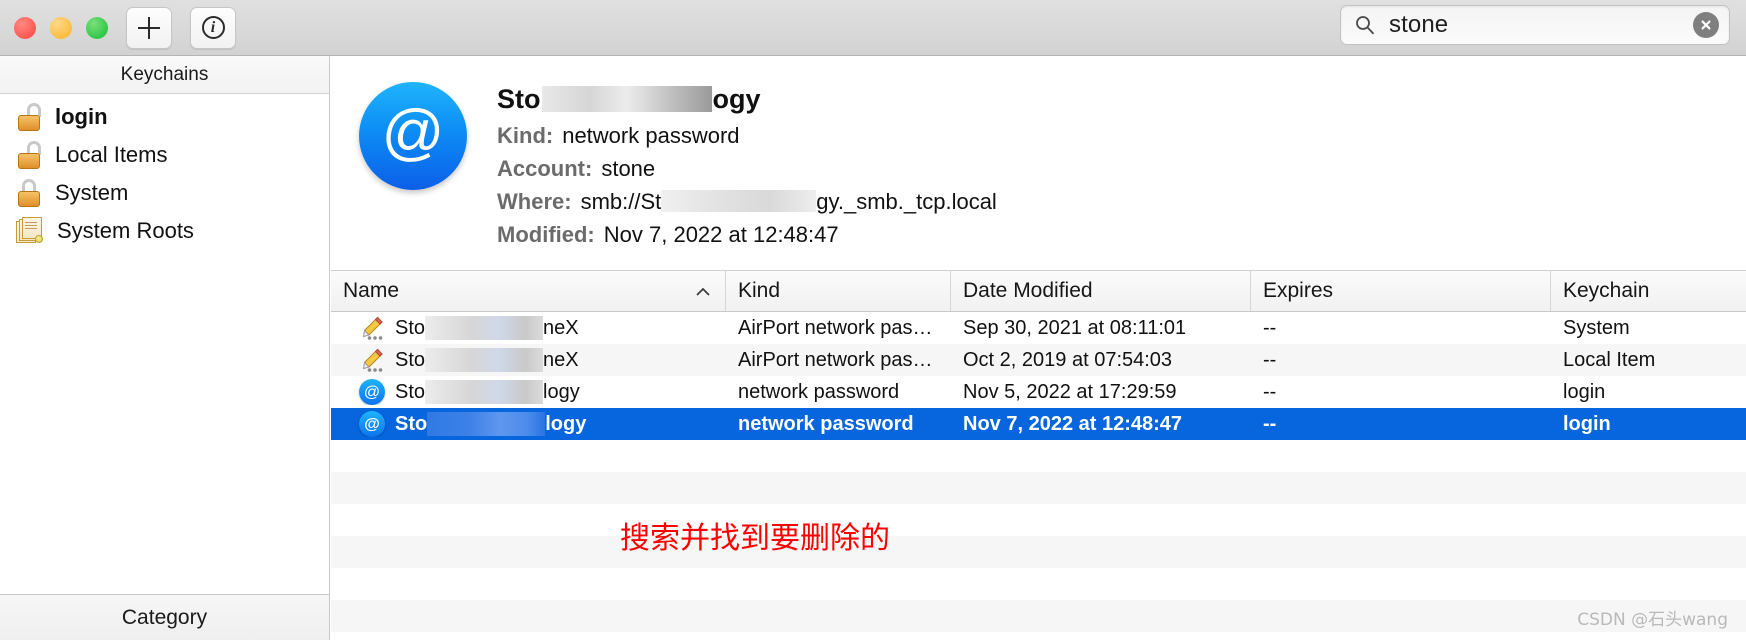 The height and width of the screenshot is (640, 1746). Describe the element at coordinates (546, 234) in the screenshot. I see `detail-key: Modified:` at that location.